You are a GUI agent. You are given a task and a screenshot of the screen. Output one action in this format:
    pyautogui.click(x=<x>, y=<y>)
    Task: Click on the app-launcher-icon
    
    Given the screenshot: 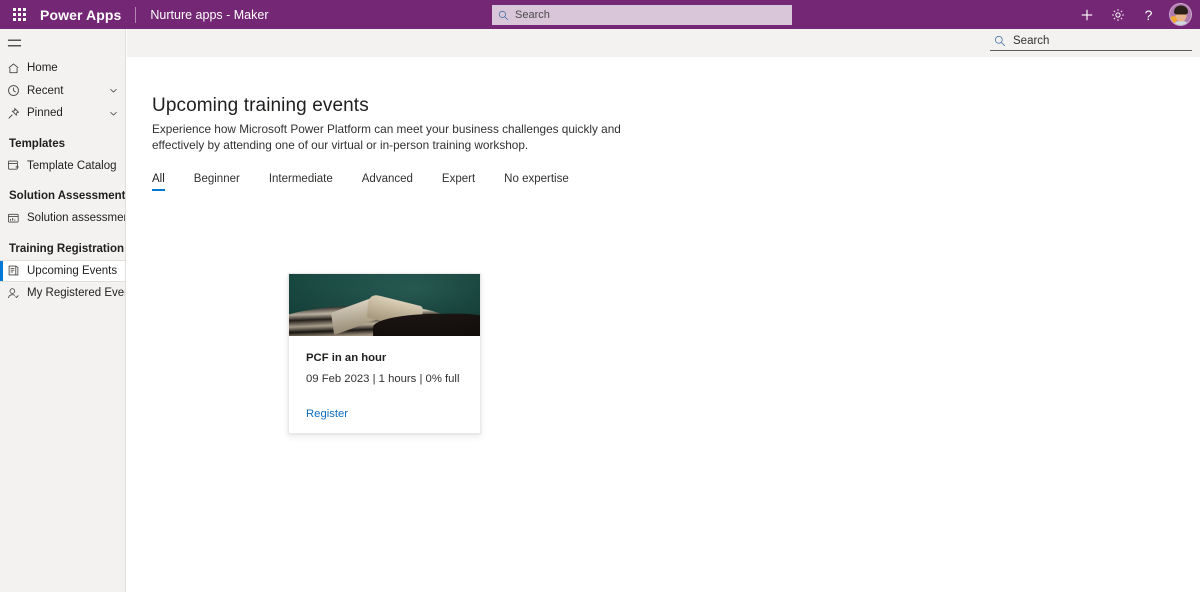 What is the action you would take?
    pyautogui.click(x=19, y=14)
    